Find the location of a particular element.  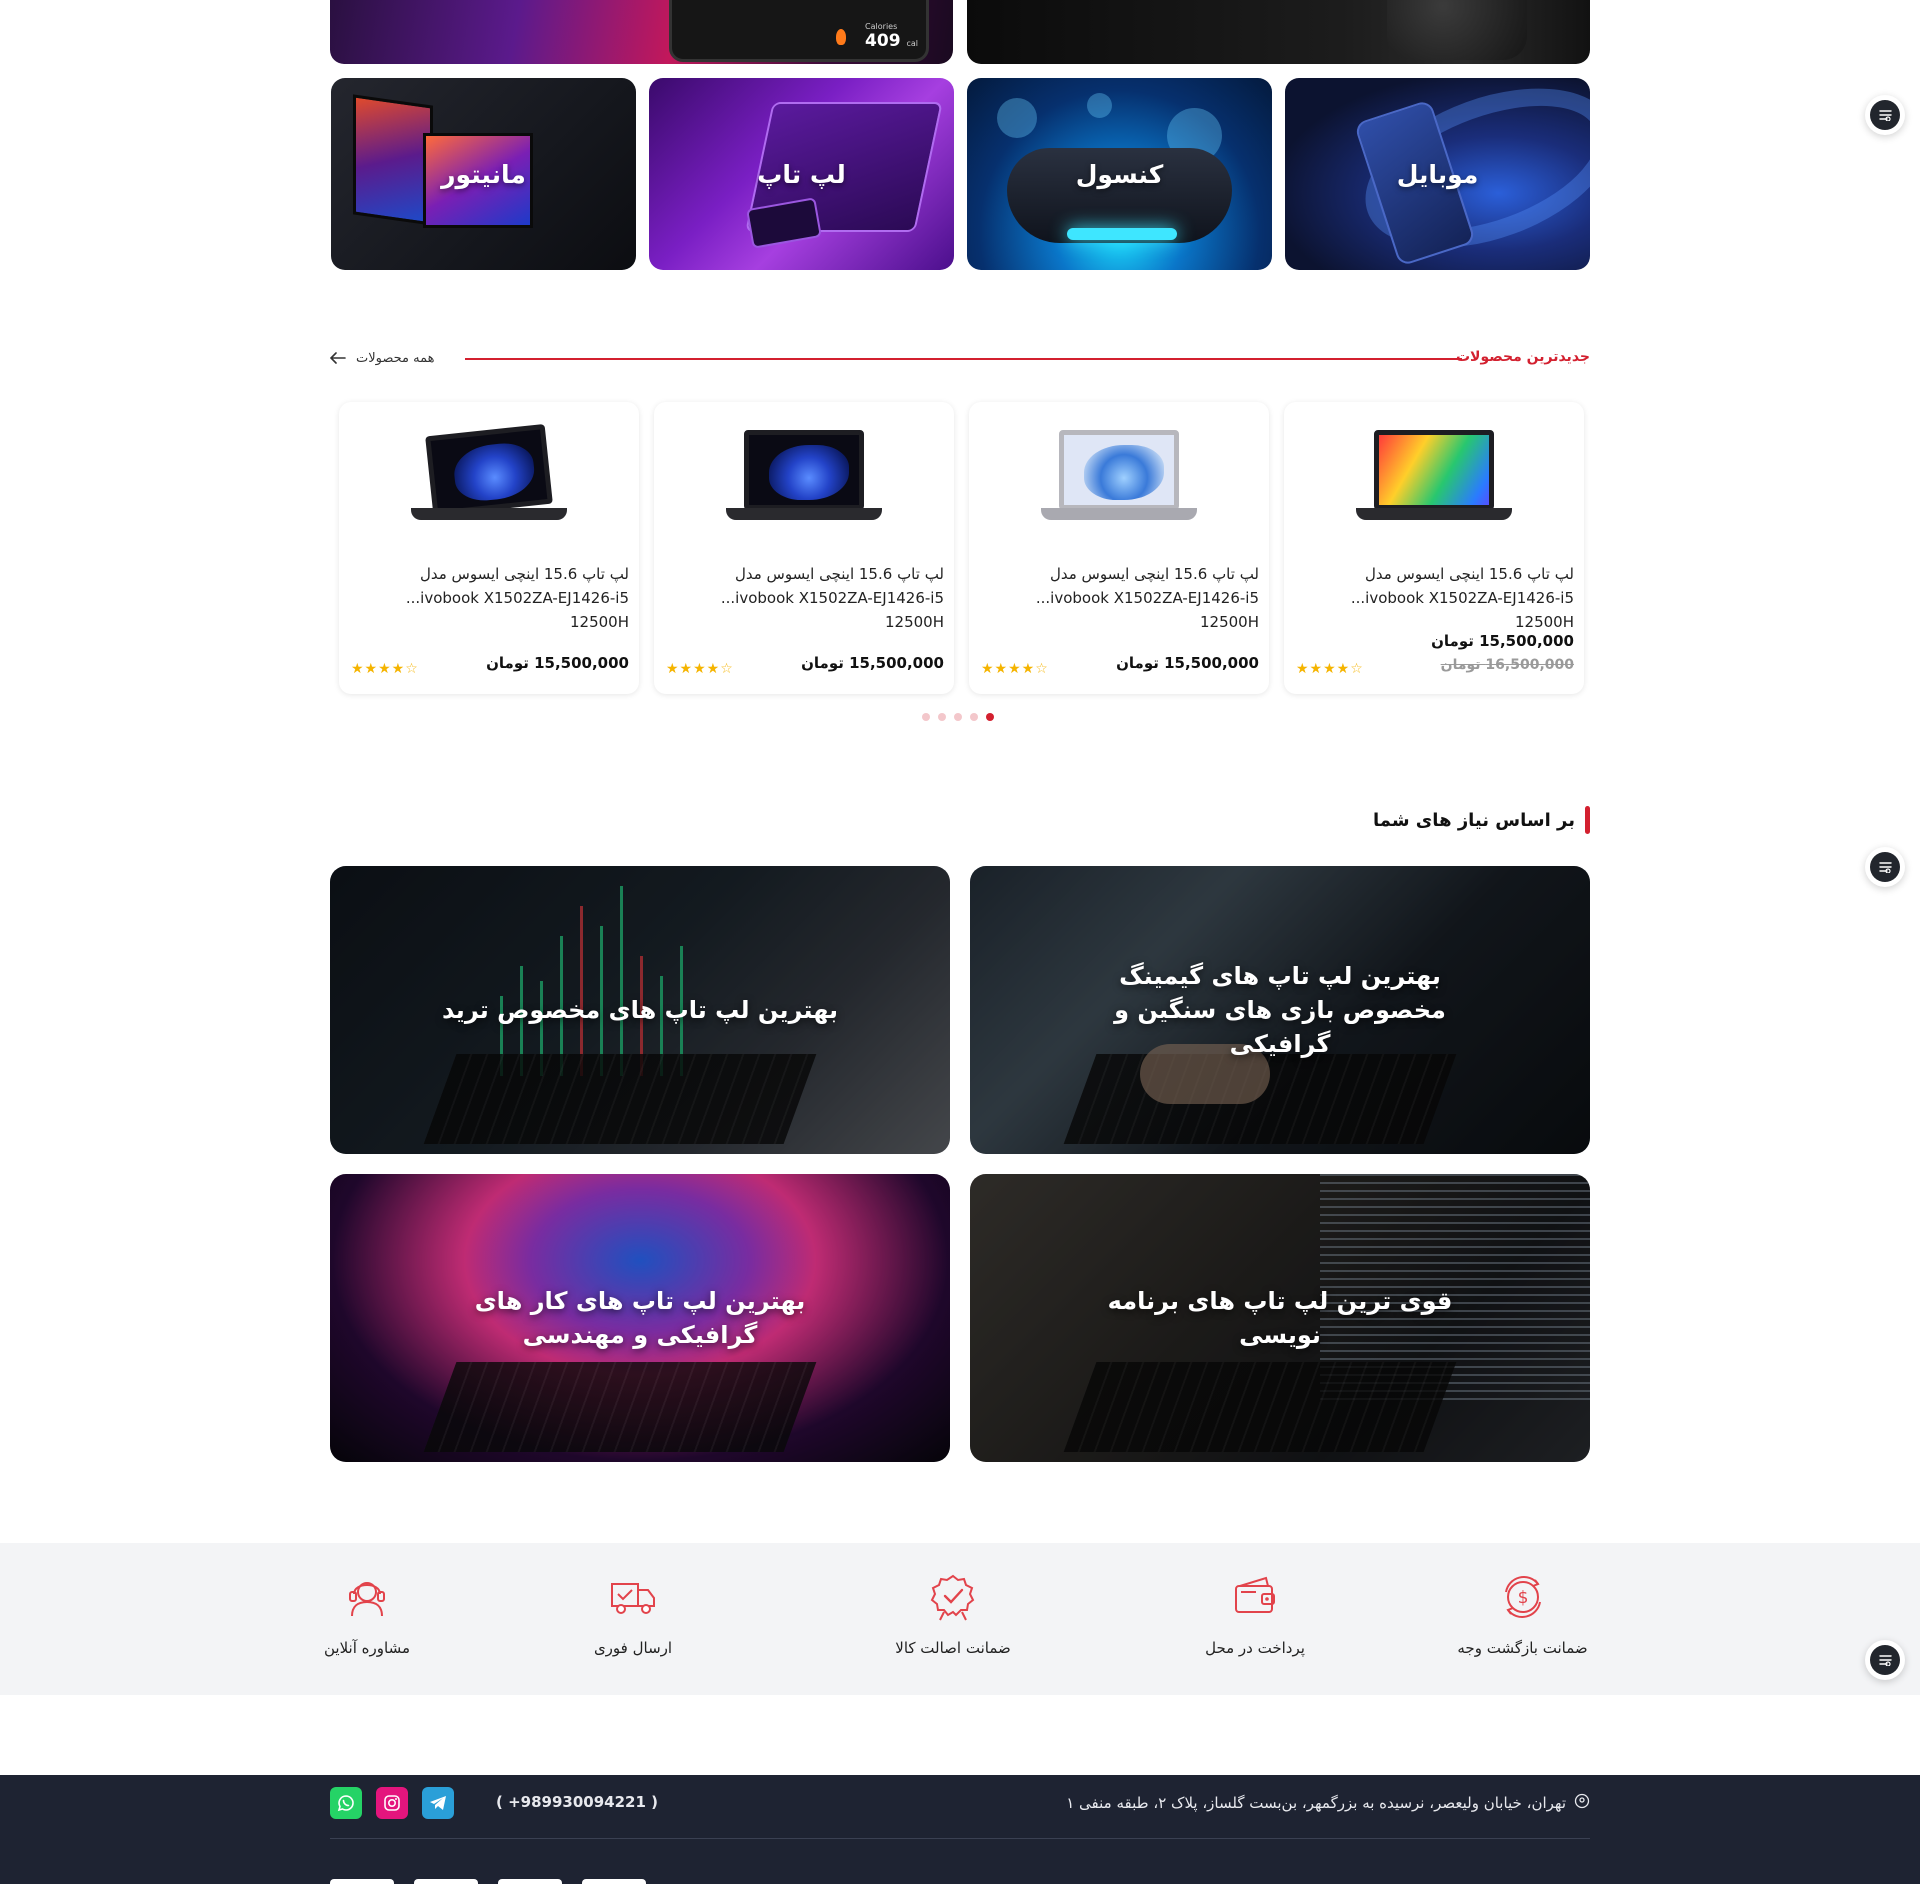

product-old-price: 16,500,000 تومان is located at coordinates (1507, 665).